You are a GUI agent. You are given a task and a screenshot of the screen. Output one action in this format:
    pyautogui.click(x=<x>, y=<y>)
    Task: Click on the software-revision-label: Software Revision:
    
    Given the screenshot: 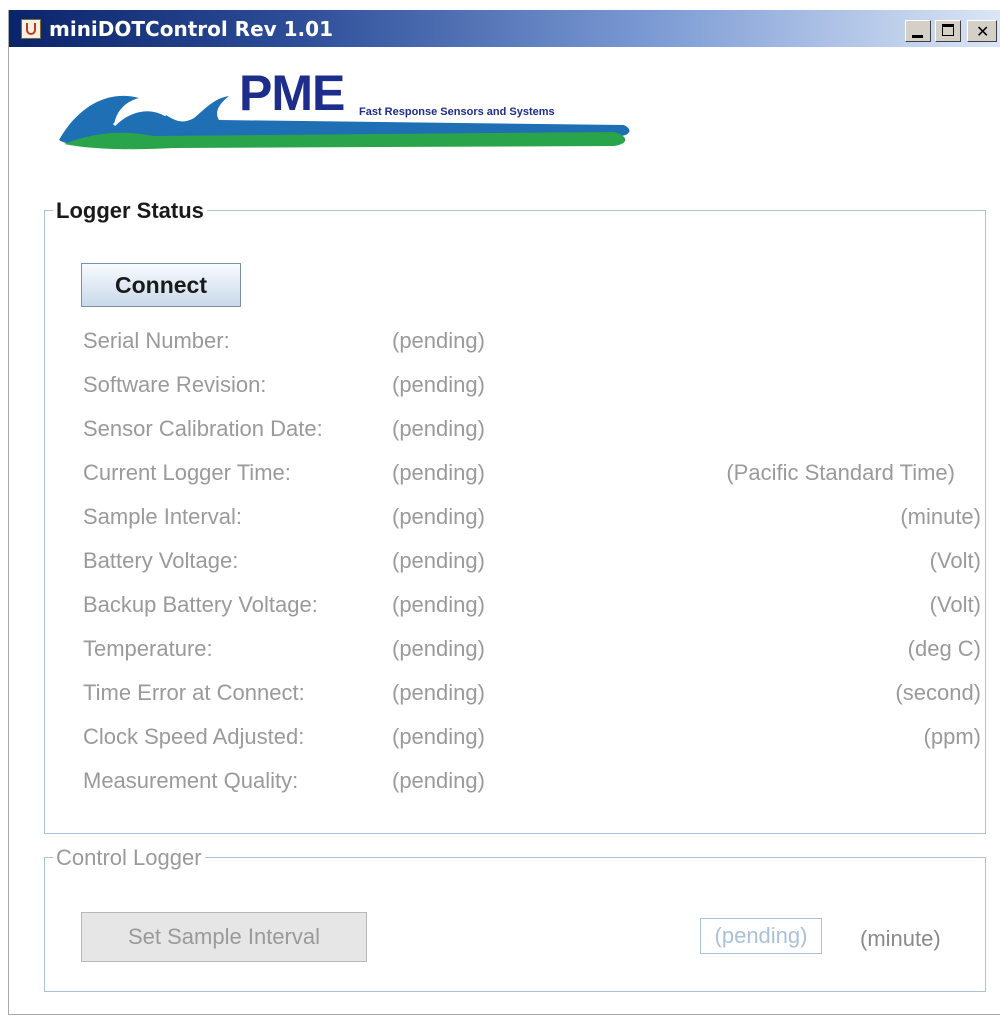 What is the action you would take?
    pyautogui.click(x=175, y=384)
    